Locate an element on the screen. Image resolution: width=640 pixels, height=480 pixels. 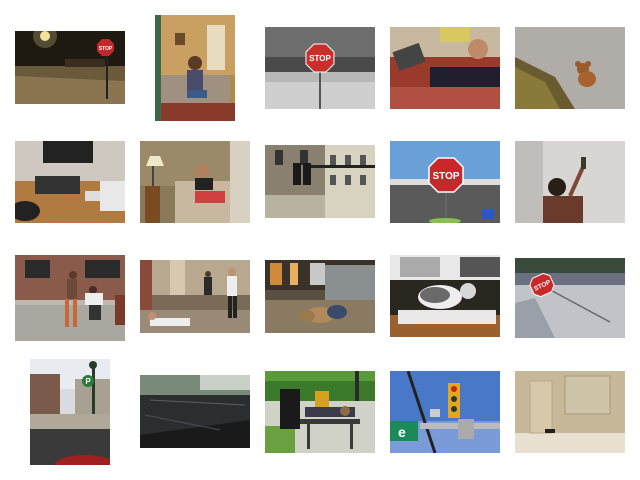
teddy-grass-image is located at coordinates (570, 68).